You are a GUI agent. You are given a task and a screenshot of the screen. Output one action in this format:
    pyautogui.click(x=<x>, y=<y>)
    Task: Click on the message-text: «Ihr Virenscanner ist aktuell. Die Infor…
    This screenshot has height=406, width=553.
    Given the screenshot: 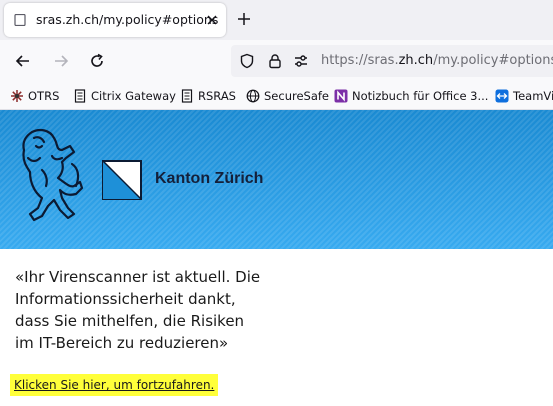 What is the action you would take?
    pyautogui.click(x=180, y=310)
    